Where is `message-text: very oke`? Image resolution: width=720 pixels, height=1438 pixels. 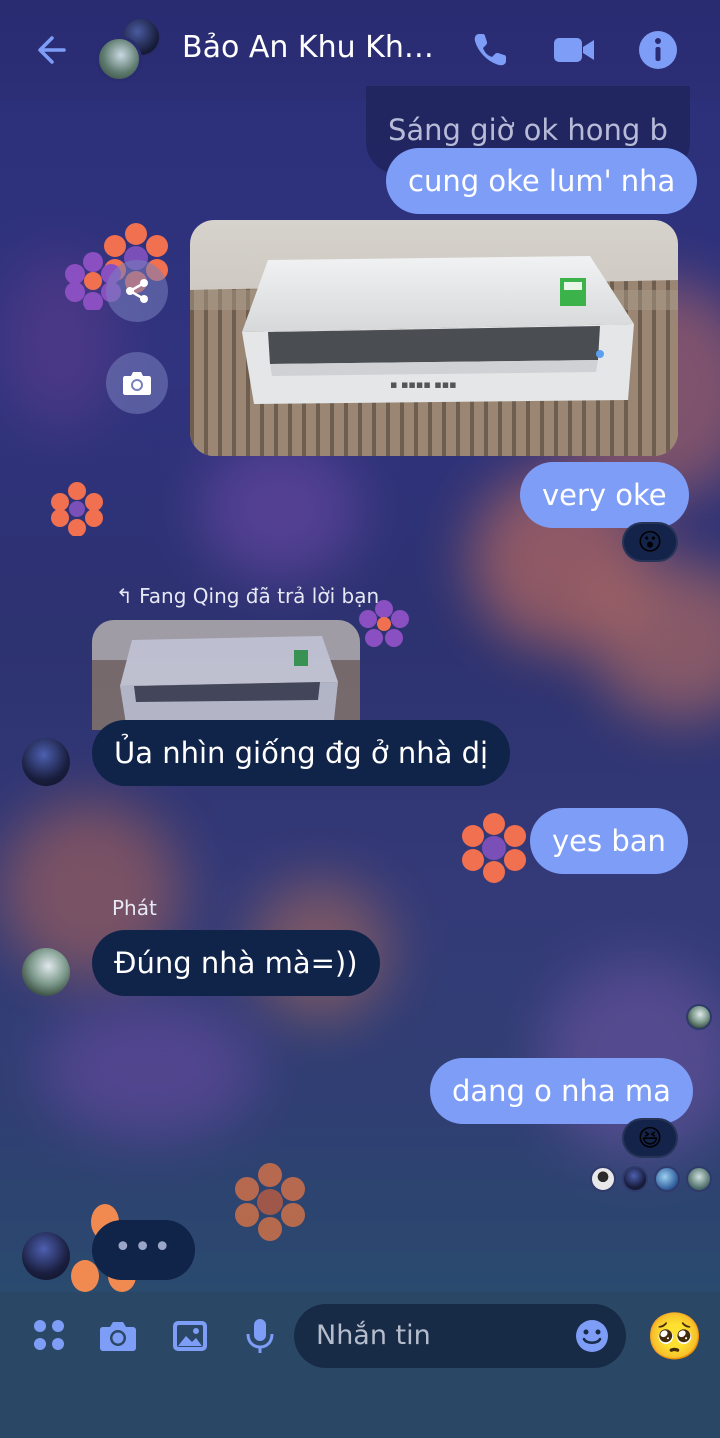 message-text: very oke is located at coordinates (604, 495).